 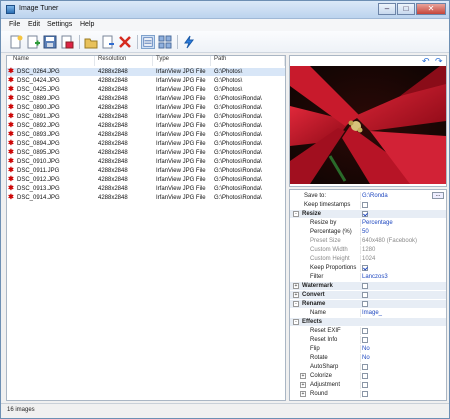 I want to click on property-row-keep-timestamps: Keep timestamps, so click(x=368, y=205).